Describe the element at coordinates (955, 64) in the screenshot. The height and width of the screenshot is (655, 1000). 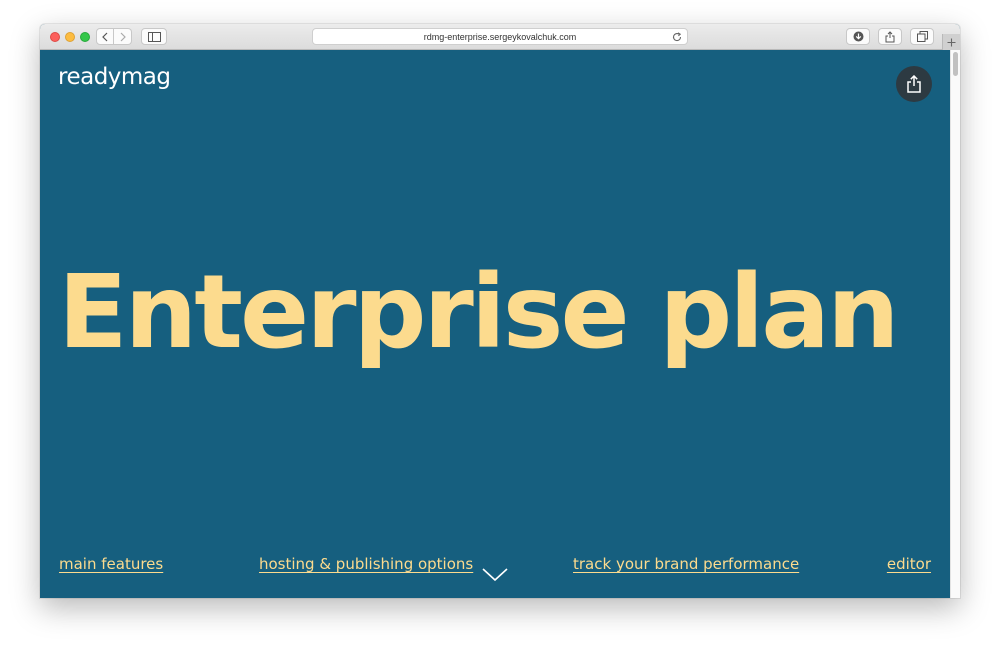
I see `scrollbar-thumb` at that location.